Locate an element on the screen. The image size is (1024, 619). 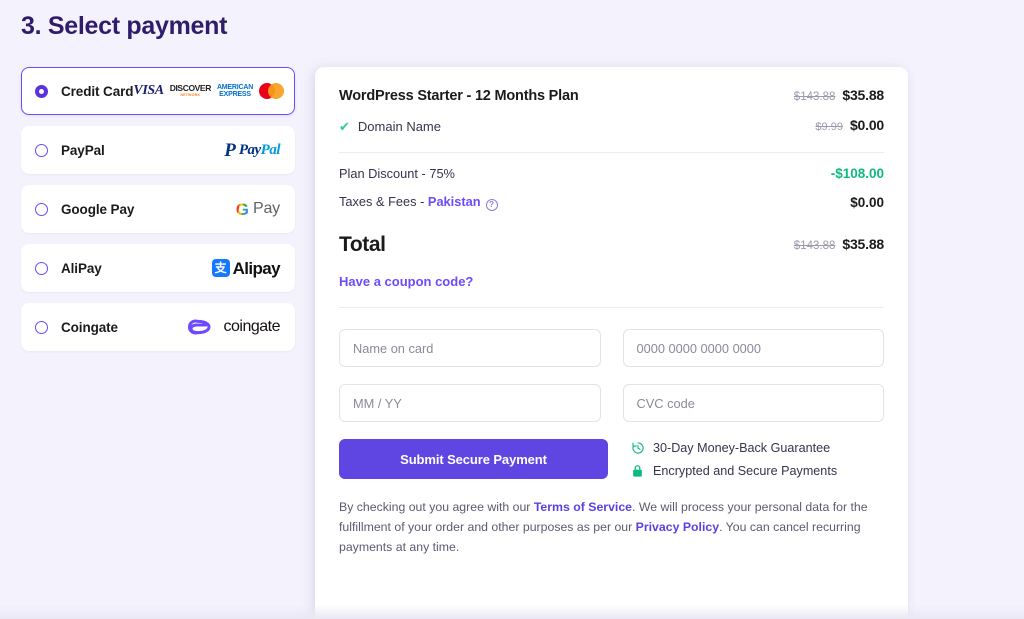
discover-wordmark: DISCOVER is located at coordinates (190, 88).